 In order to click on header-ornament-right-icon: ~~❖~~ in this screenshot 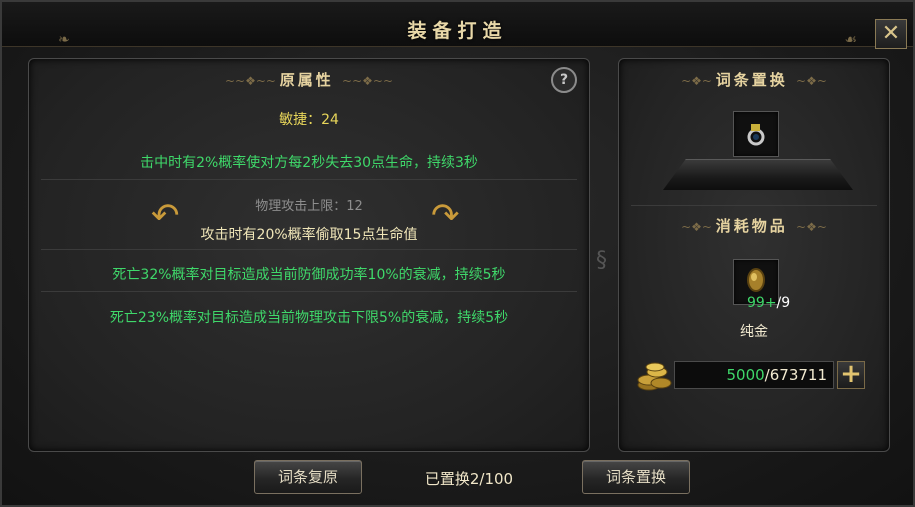, I will do `click(368, 81)`.